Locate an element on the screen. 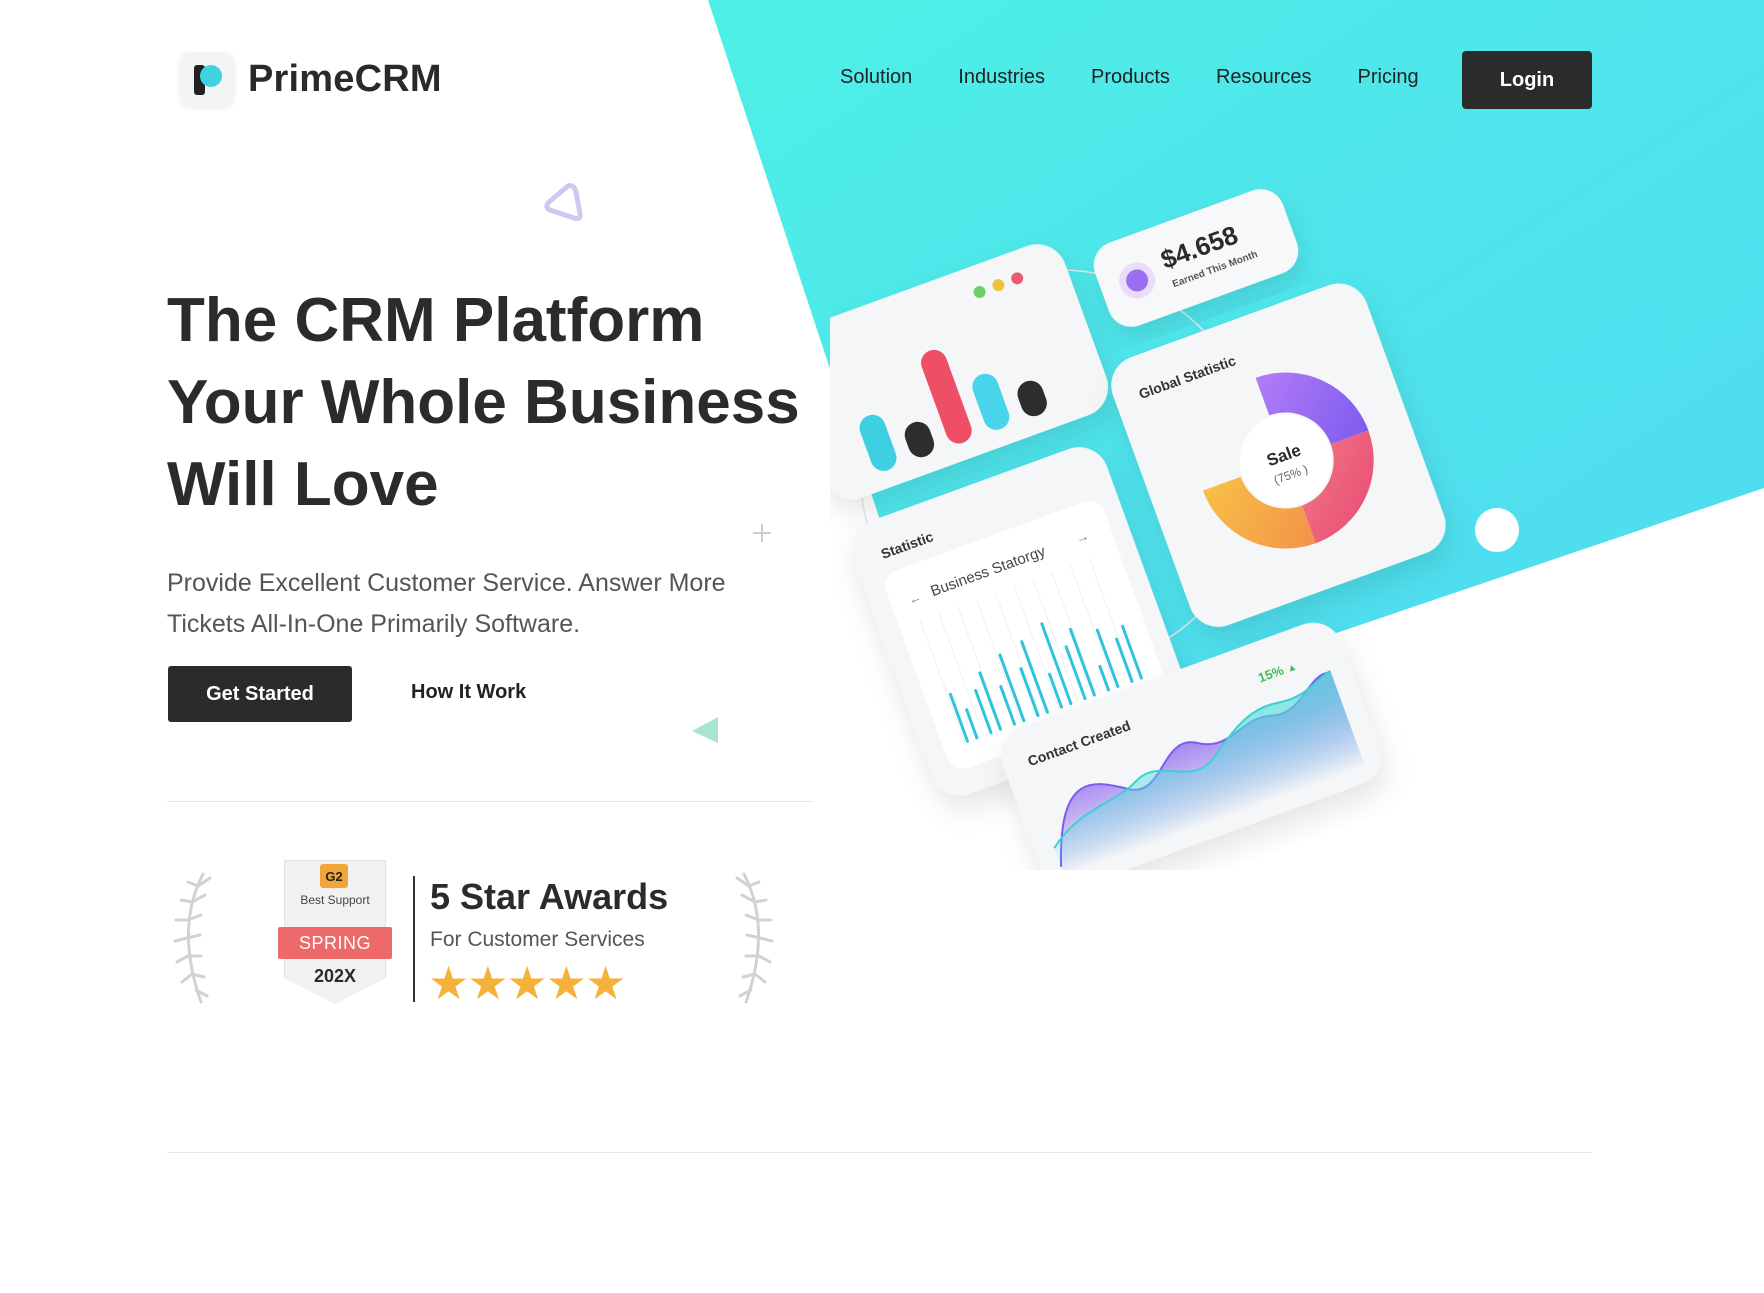 This screenshot has width=1764, height=1293. award-title: 5 Star Awards is located at coordinates (549, 896).